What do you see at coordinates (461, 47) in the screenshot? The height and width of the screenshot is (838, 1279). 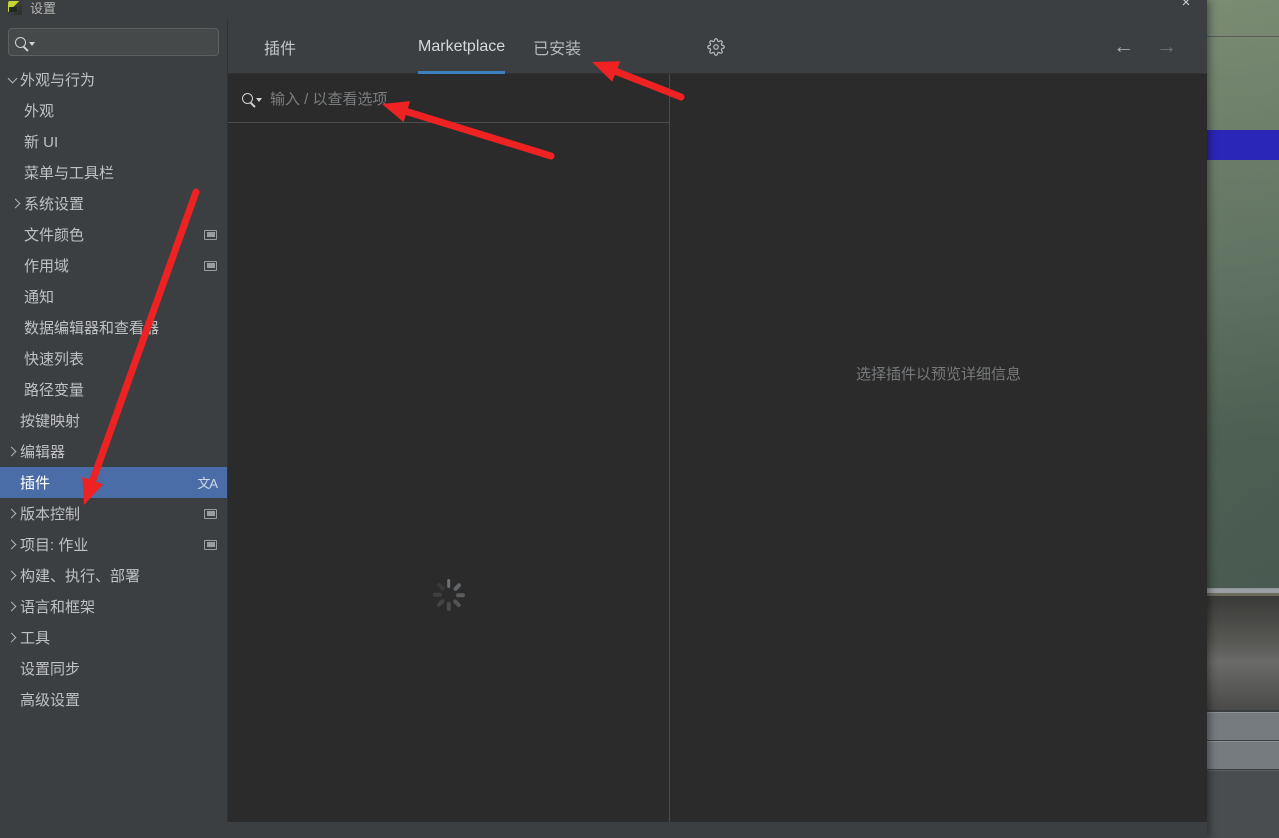 I see `tab-marketplace: Marketplace` at bounding box center [461, 47].